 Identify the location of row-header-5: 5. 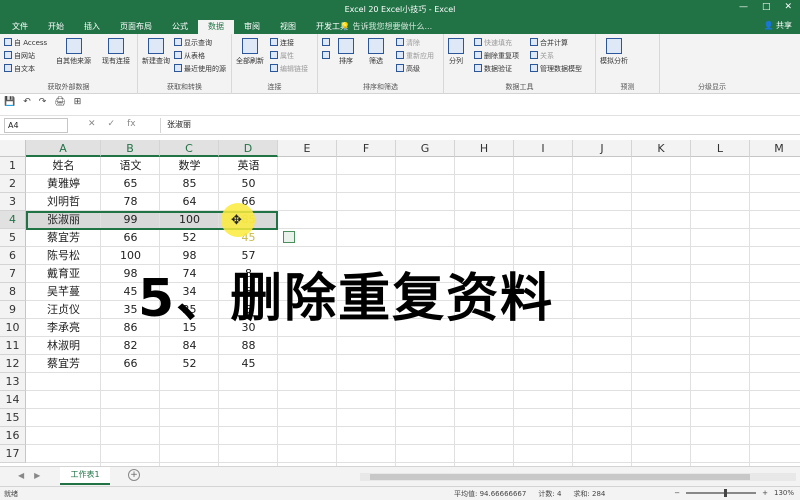
(13, 238).